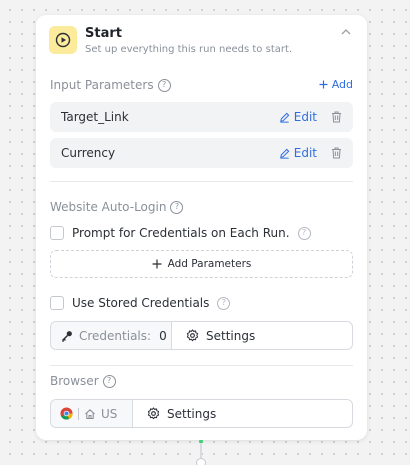  Describe the element at coordinates (213, 335) in the screenshot. I see `credentials-settings-button: Settings` at that location.